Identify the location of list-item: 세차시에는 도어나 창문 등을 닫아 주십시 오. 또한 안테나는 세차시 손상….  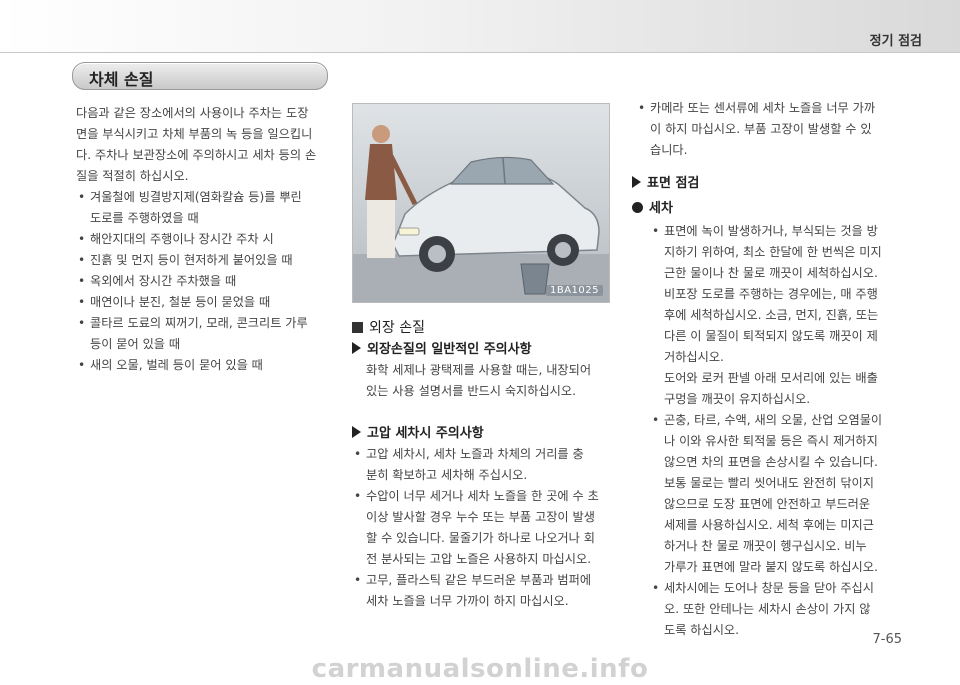
(779, 609).